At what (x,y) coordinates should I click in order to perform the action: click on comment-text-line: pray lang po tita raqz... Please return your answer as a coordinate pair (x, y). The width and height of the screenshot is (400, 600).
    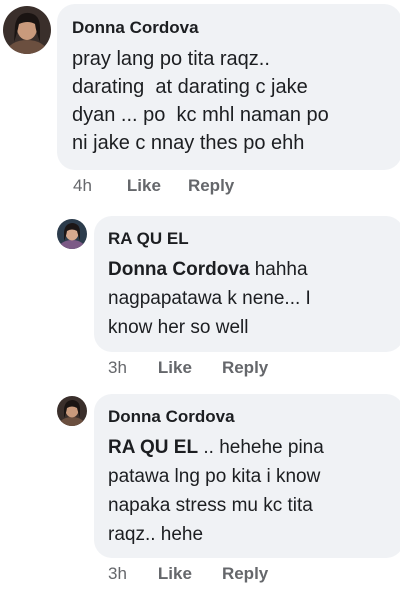
    Looking at the image, I should click on (171, 59).